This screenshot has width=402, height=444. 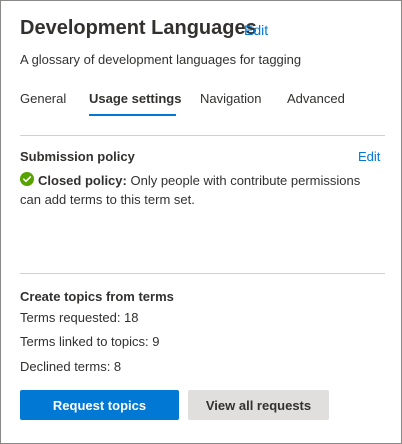 What do you see at coordinates (97, 296) in the screenshot?
I see `create-topics-title: Create topics from terms` at bounding box center [97, 296].